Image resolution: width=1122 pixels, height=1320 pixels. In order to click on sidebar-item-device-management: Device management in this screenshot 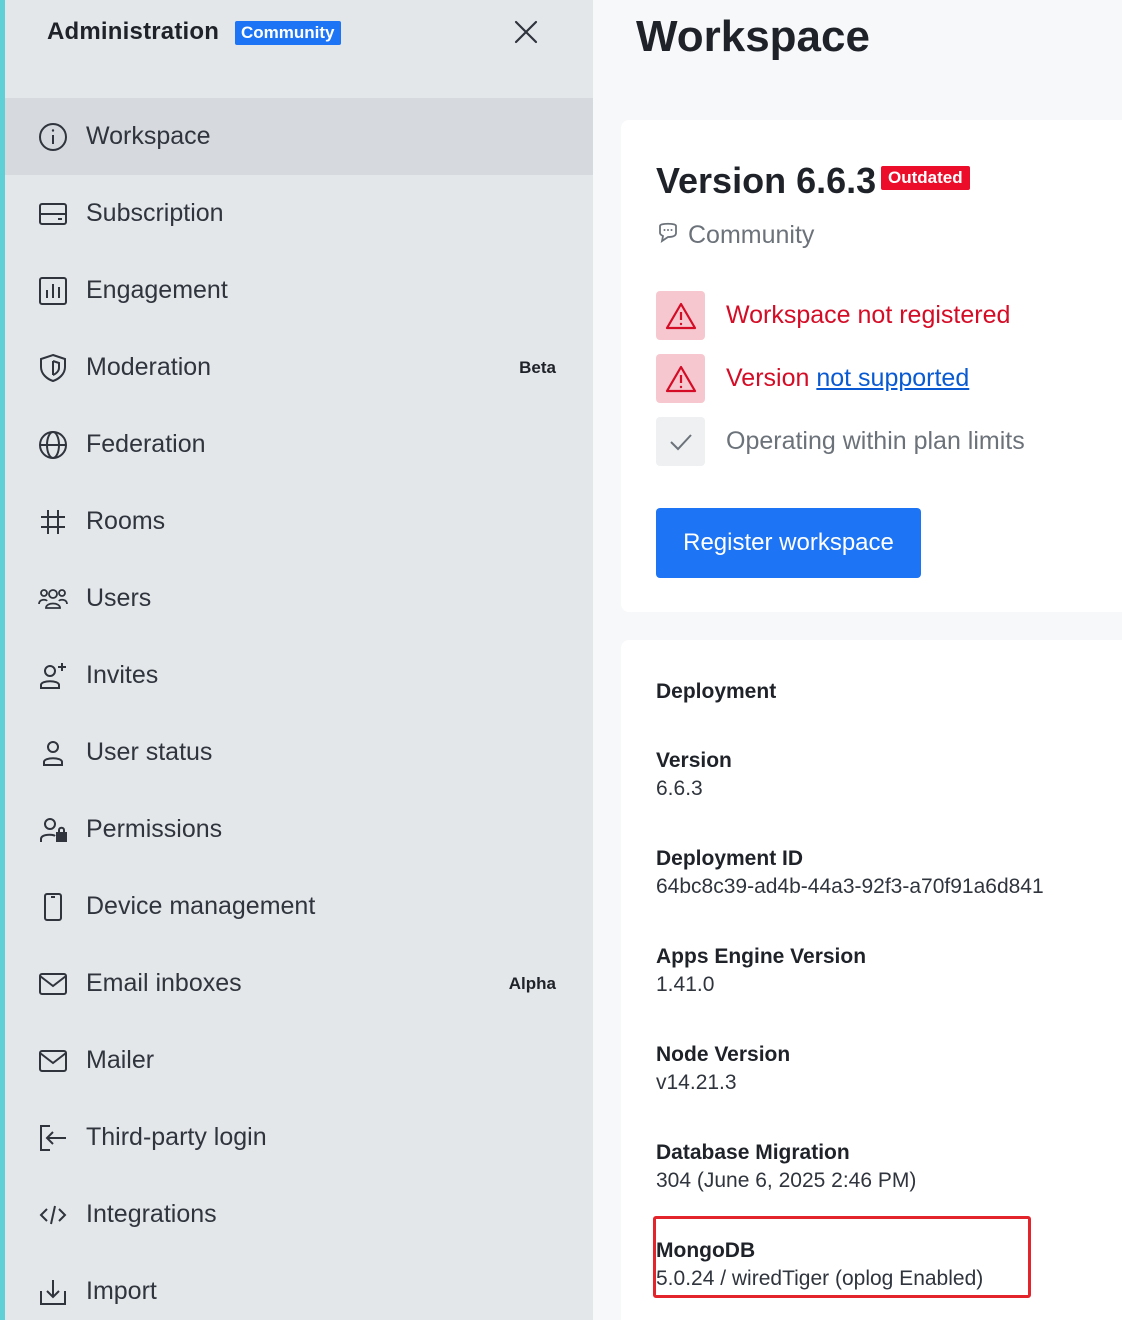, I will do `click(299, 906)`.